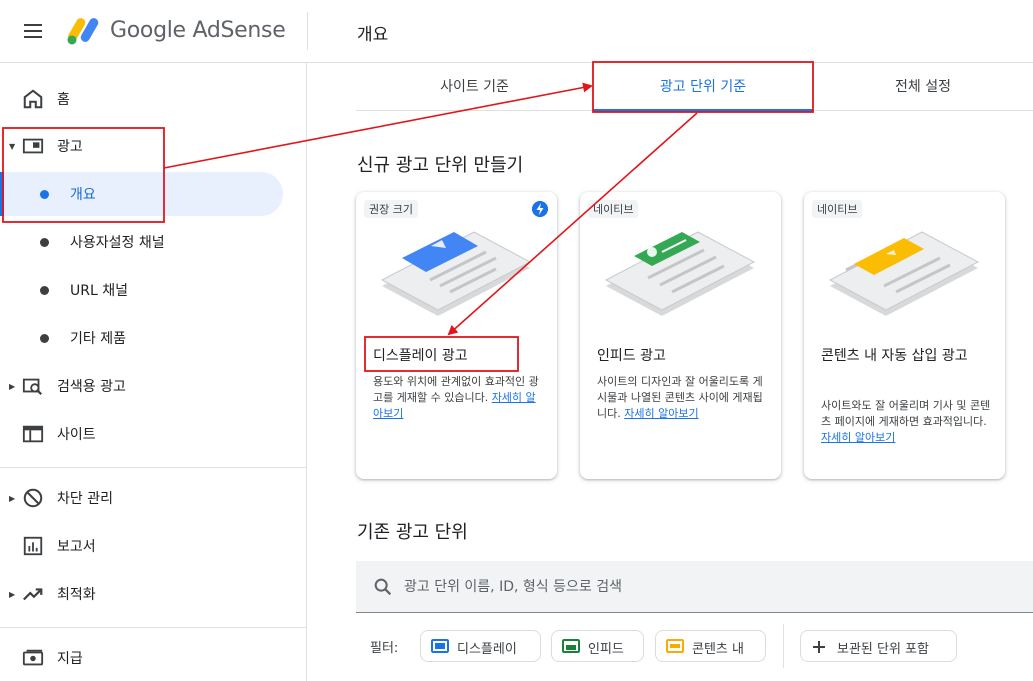 The width and height of the screenshot is (1033, 681). I want to click on sidebar-item-ads: ▼ 광고, so click(153, 146).